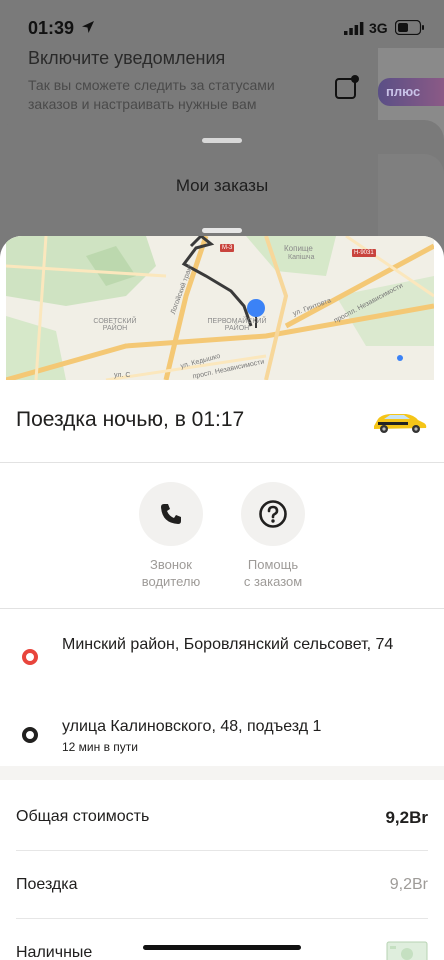 This screenshot has width=444, height=960. Describe the element at coordinates (227, 248) in the screenshot. I see `map-route-badge-m3: М-3` at that location.